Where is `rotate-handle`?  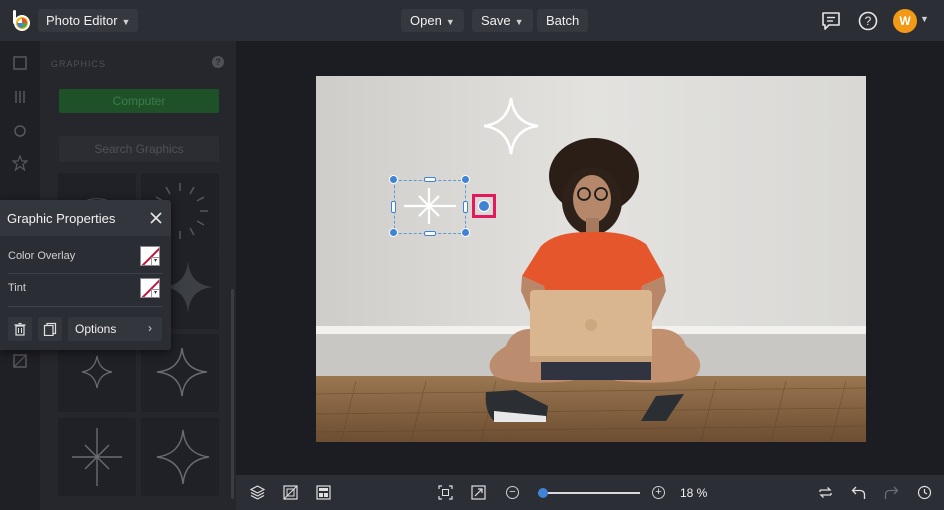
rotate-handle is located at coordinates (484, 206).